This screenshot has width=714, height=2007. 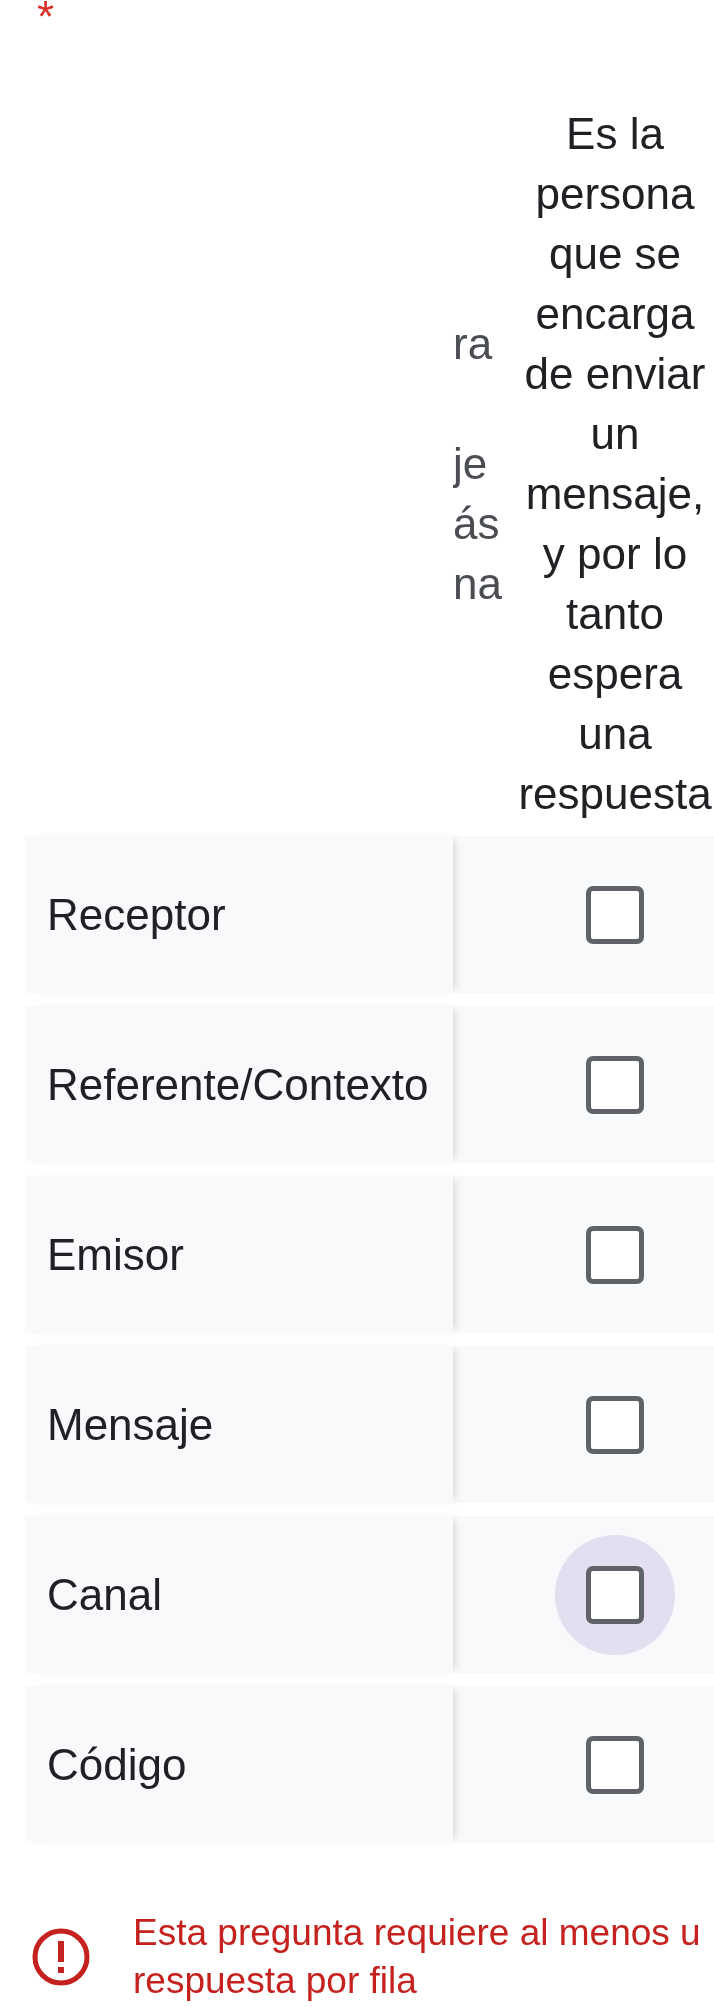 I want to click on row-label: Emisor, so click(x=115, y=1254).